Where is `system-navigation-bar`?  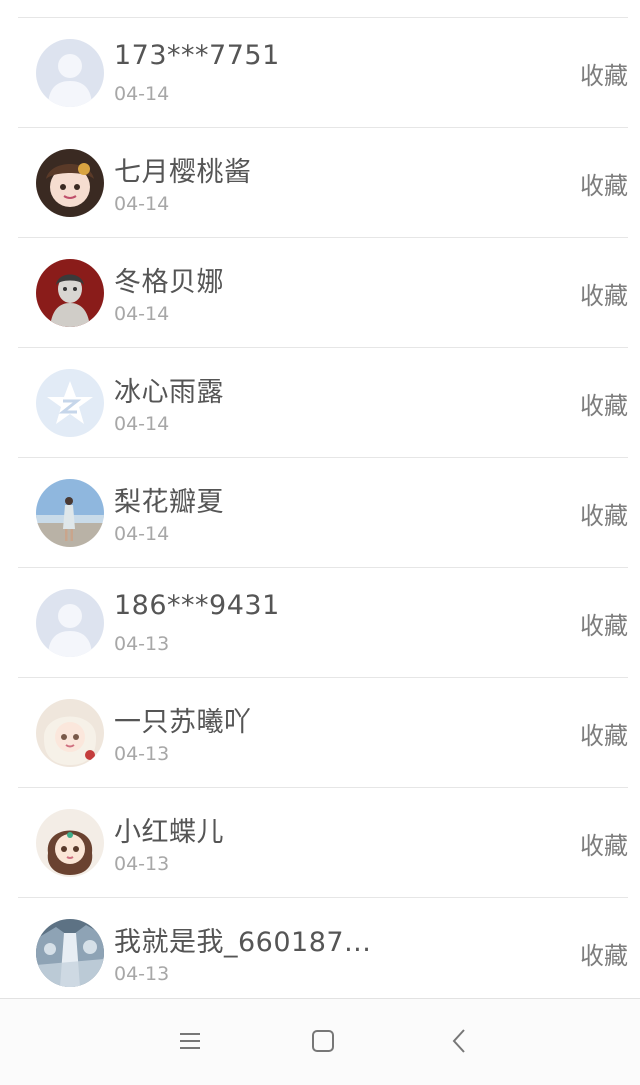
system-navigation-bar is located at coordinates (320, 1041).